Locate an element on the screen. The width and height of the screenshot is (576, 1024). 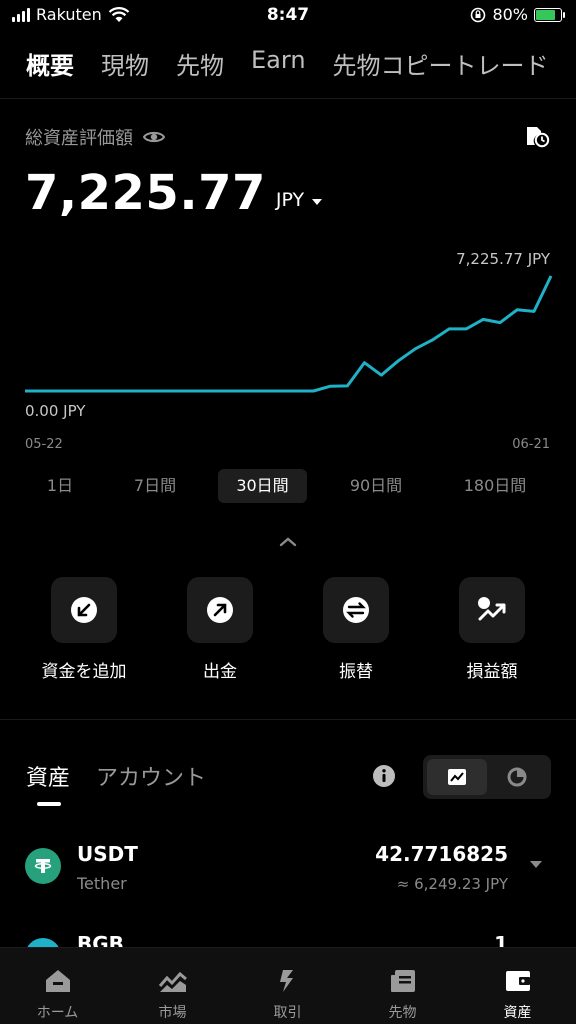
eye-icon is located at coordinates (154, 137).